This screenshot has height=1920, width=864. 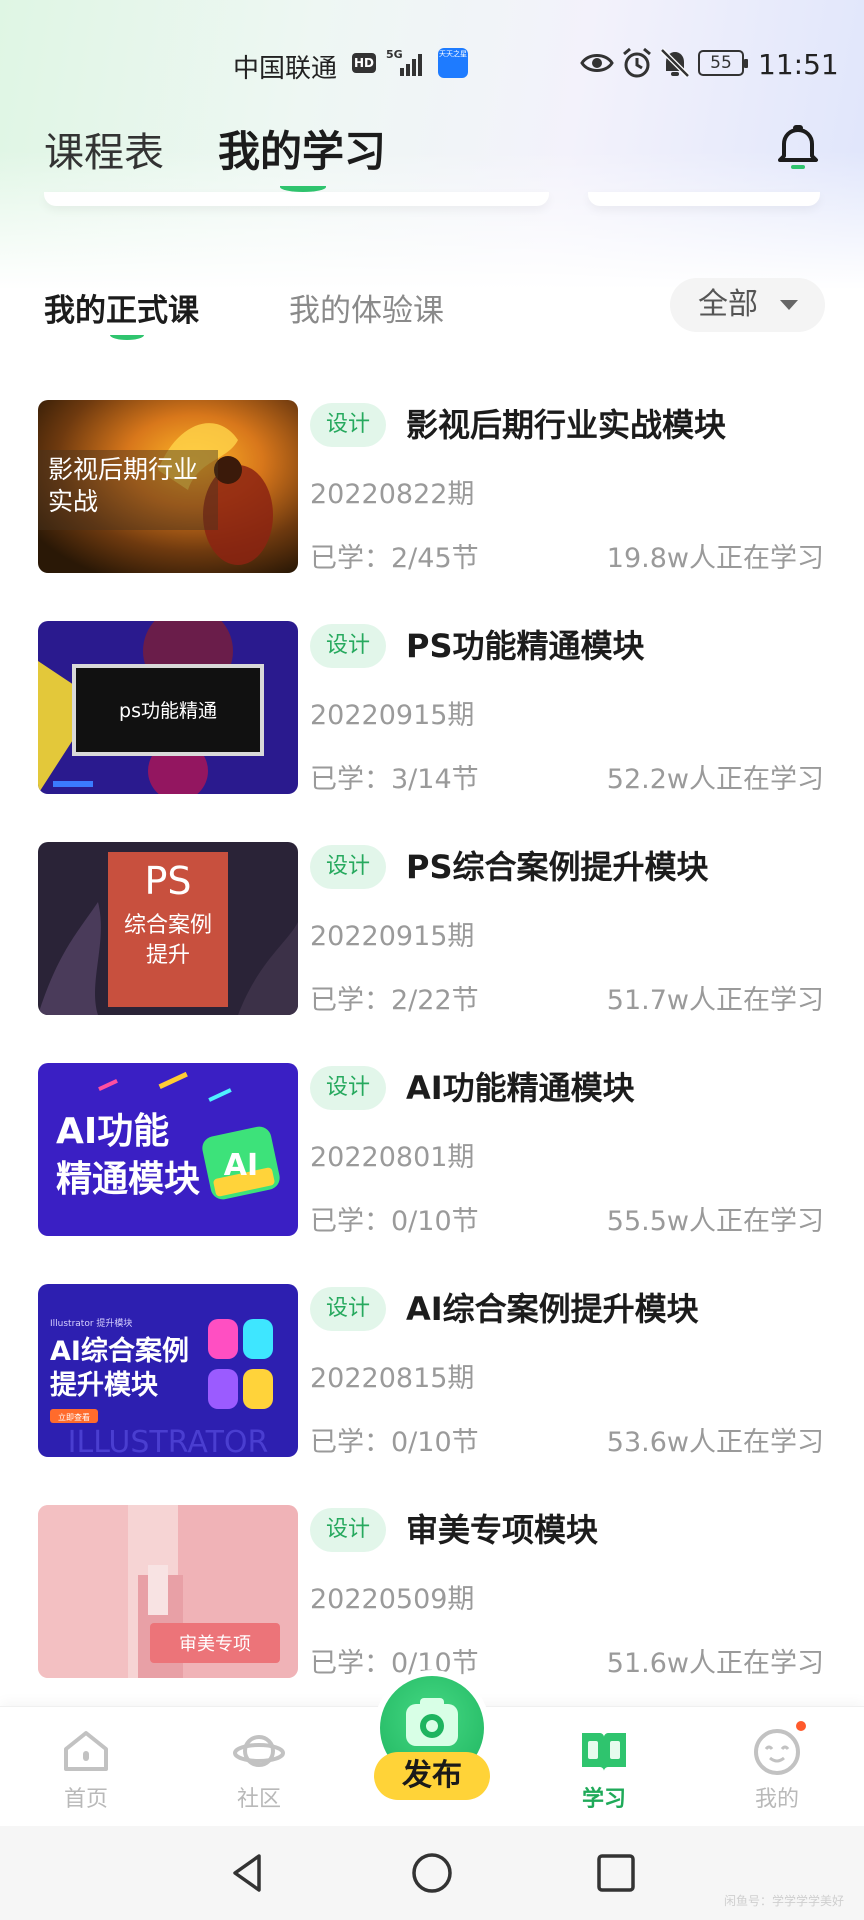 I want to click on thumb-text: AI功能, so click(x=112, y=1131).